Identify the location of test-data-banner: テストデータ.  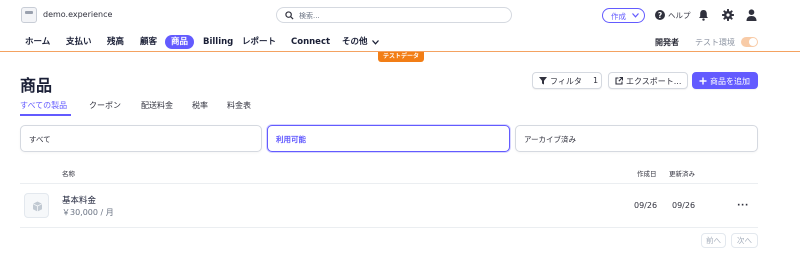
(401, 57).